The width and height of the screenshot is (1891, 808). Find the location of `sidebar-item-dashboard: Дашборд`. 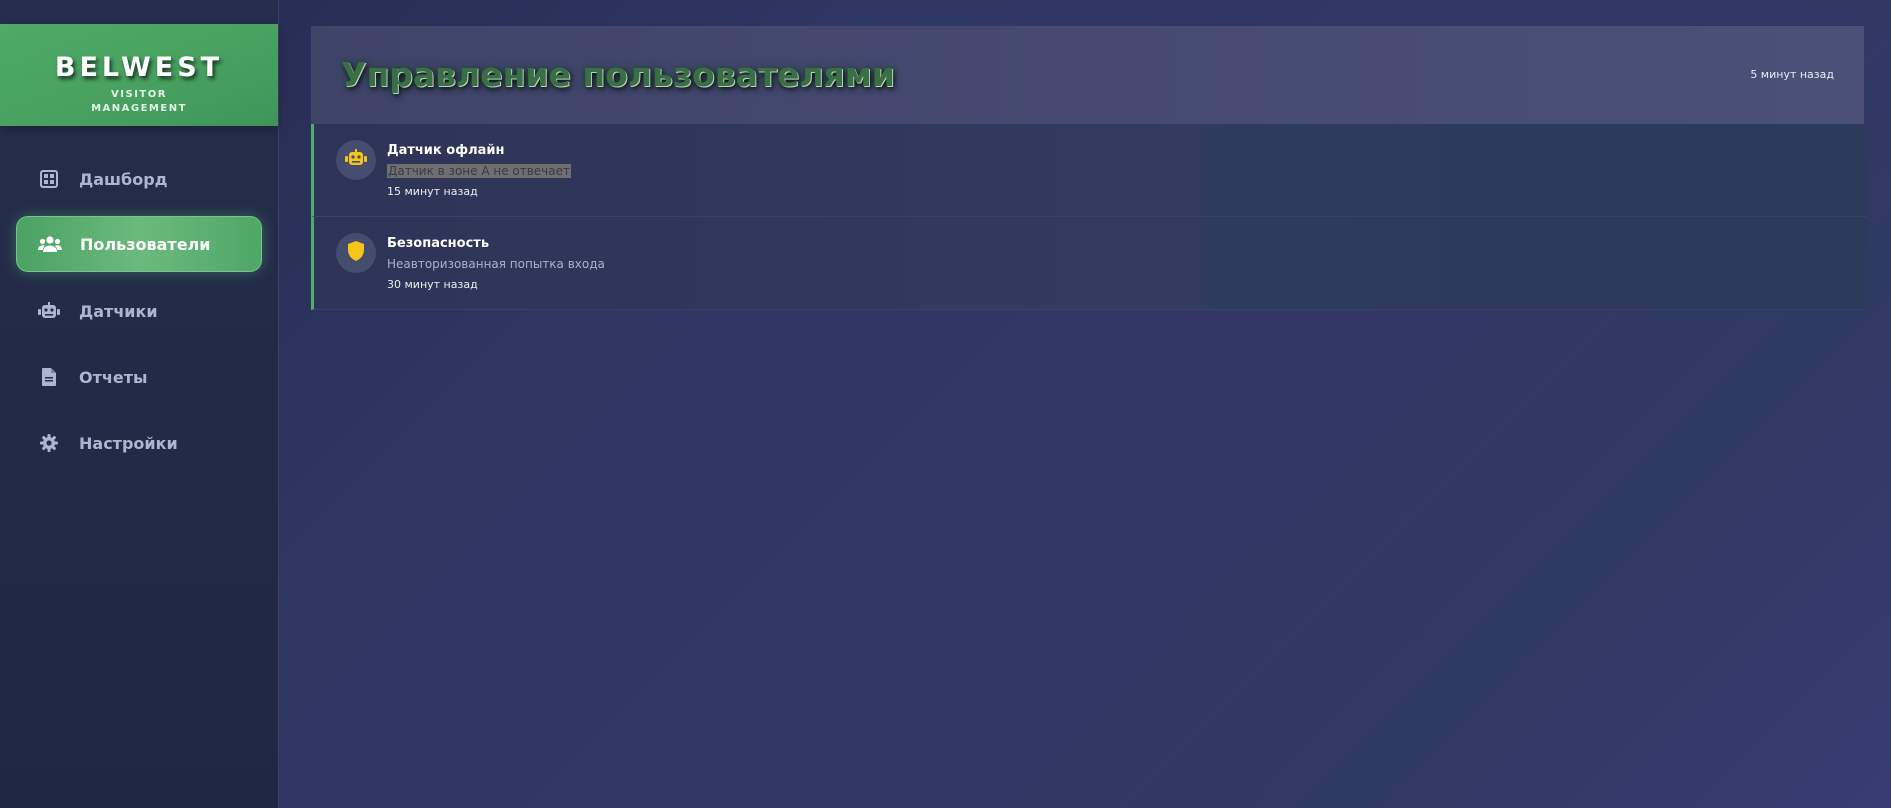

sidebar-item-dashboard: Дашборд is located at coordinates (138, 179).